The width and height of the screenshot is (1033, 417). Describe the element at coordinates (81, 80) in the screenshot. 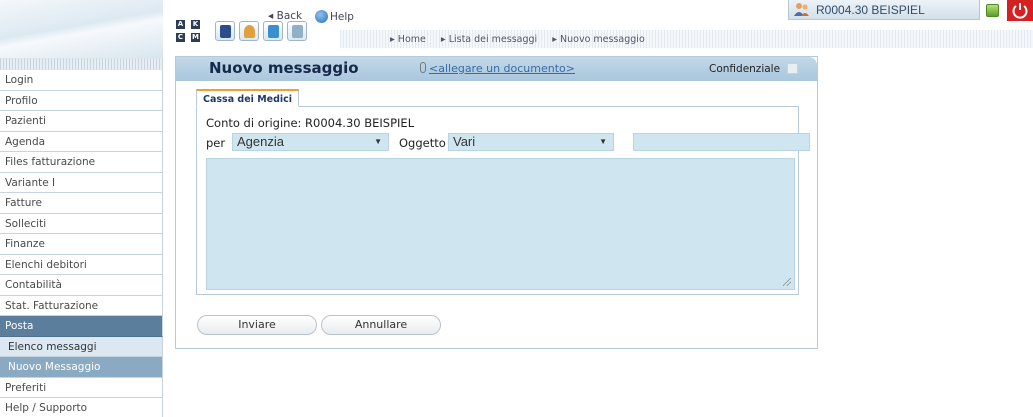

I see `sidebar-item-login: Login` at that location.